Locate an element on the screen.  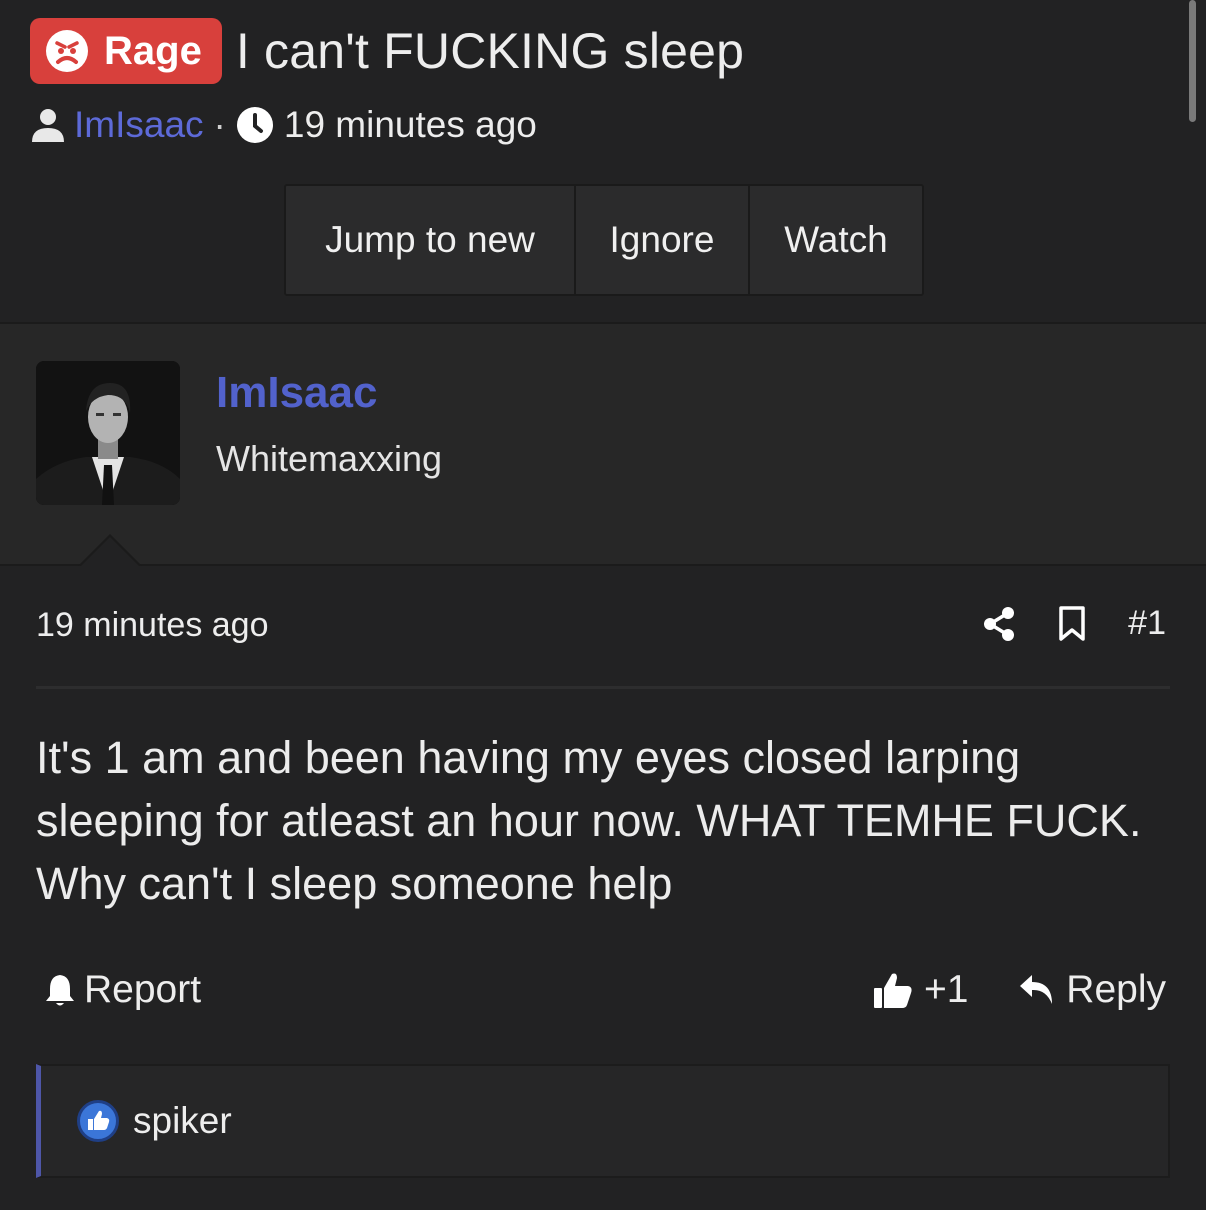
reactor-name: spiker is located at coordinates (182, 1121).